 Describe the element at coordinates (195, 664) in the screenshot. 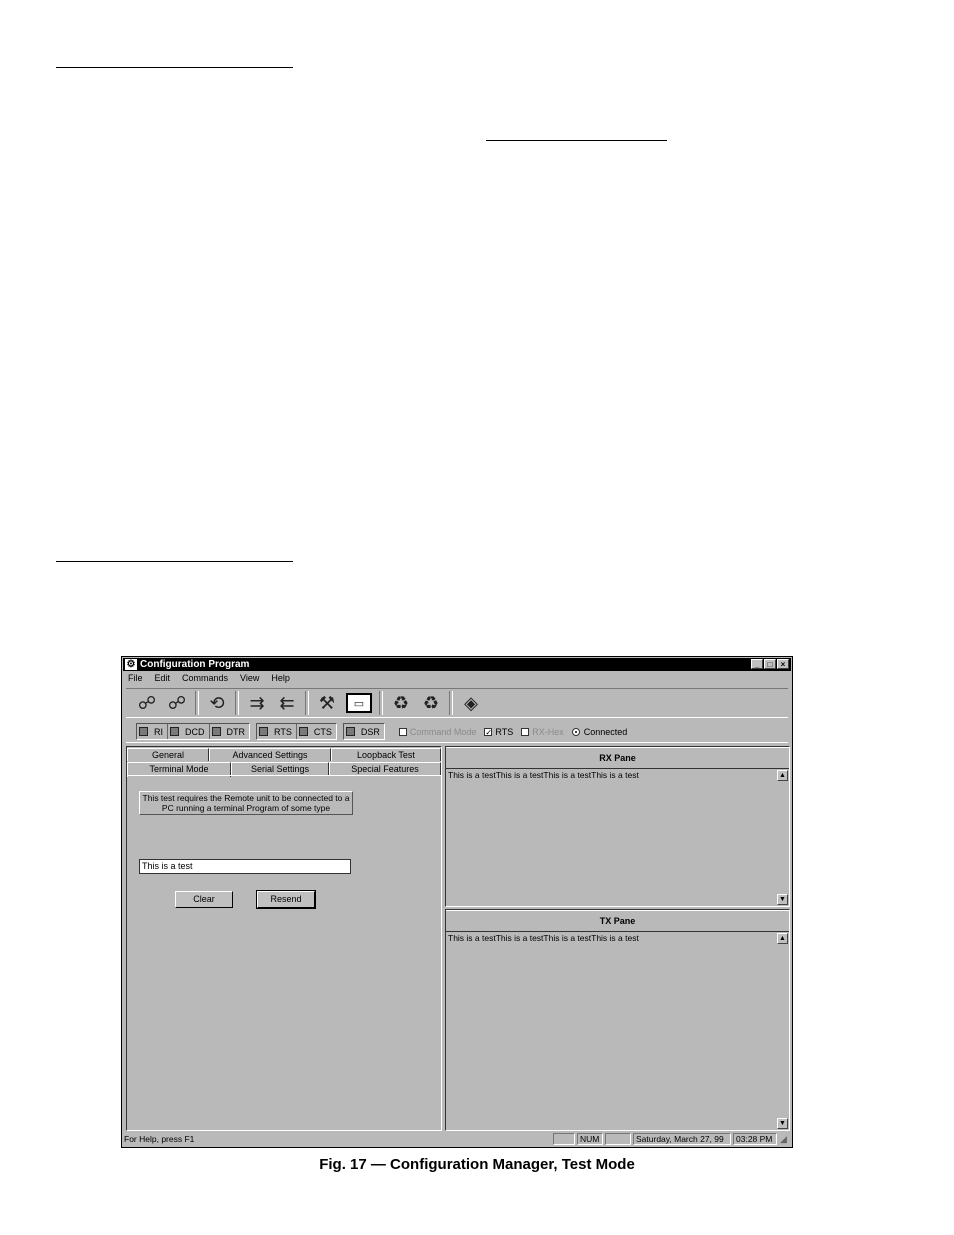

I see `window-title: Configuration Program` at that location.